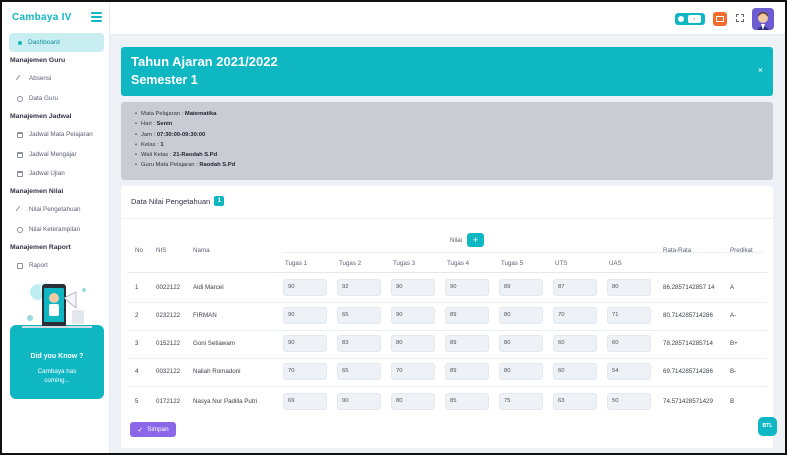 This screenshot has width=787, height=455. What do you see at coordinates (690, 19) in the screenshot?
I see `theme-toggle-icon: ◐` at bounding box center [690, 19].